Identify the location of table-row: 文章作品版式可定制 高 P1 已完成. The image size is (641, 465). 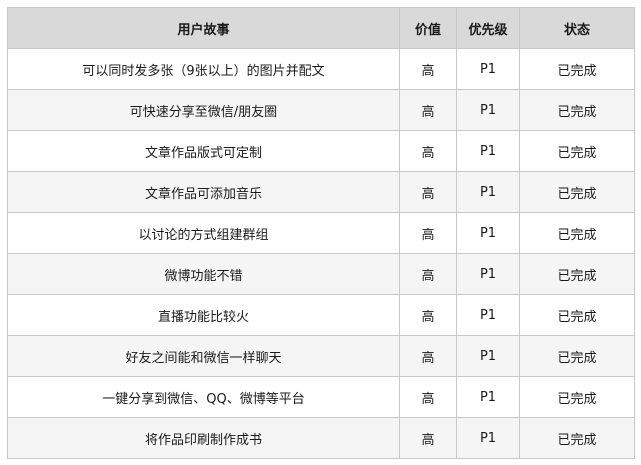
(321, 151).